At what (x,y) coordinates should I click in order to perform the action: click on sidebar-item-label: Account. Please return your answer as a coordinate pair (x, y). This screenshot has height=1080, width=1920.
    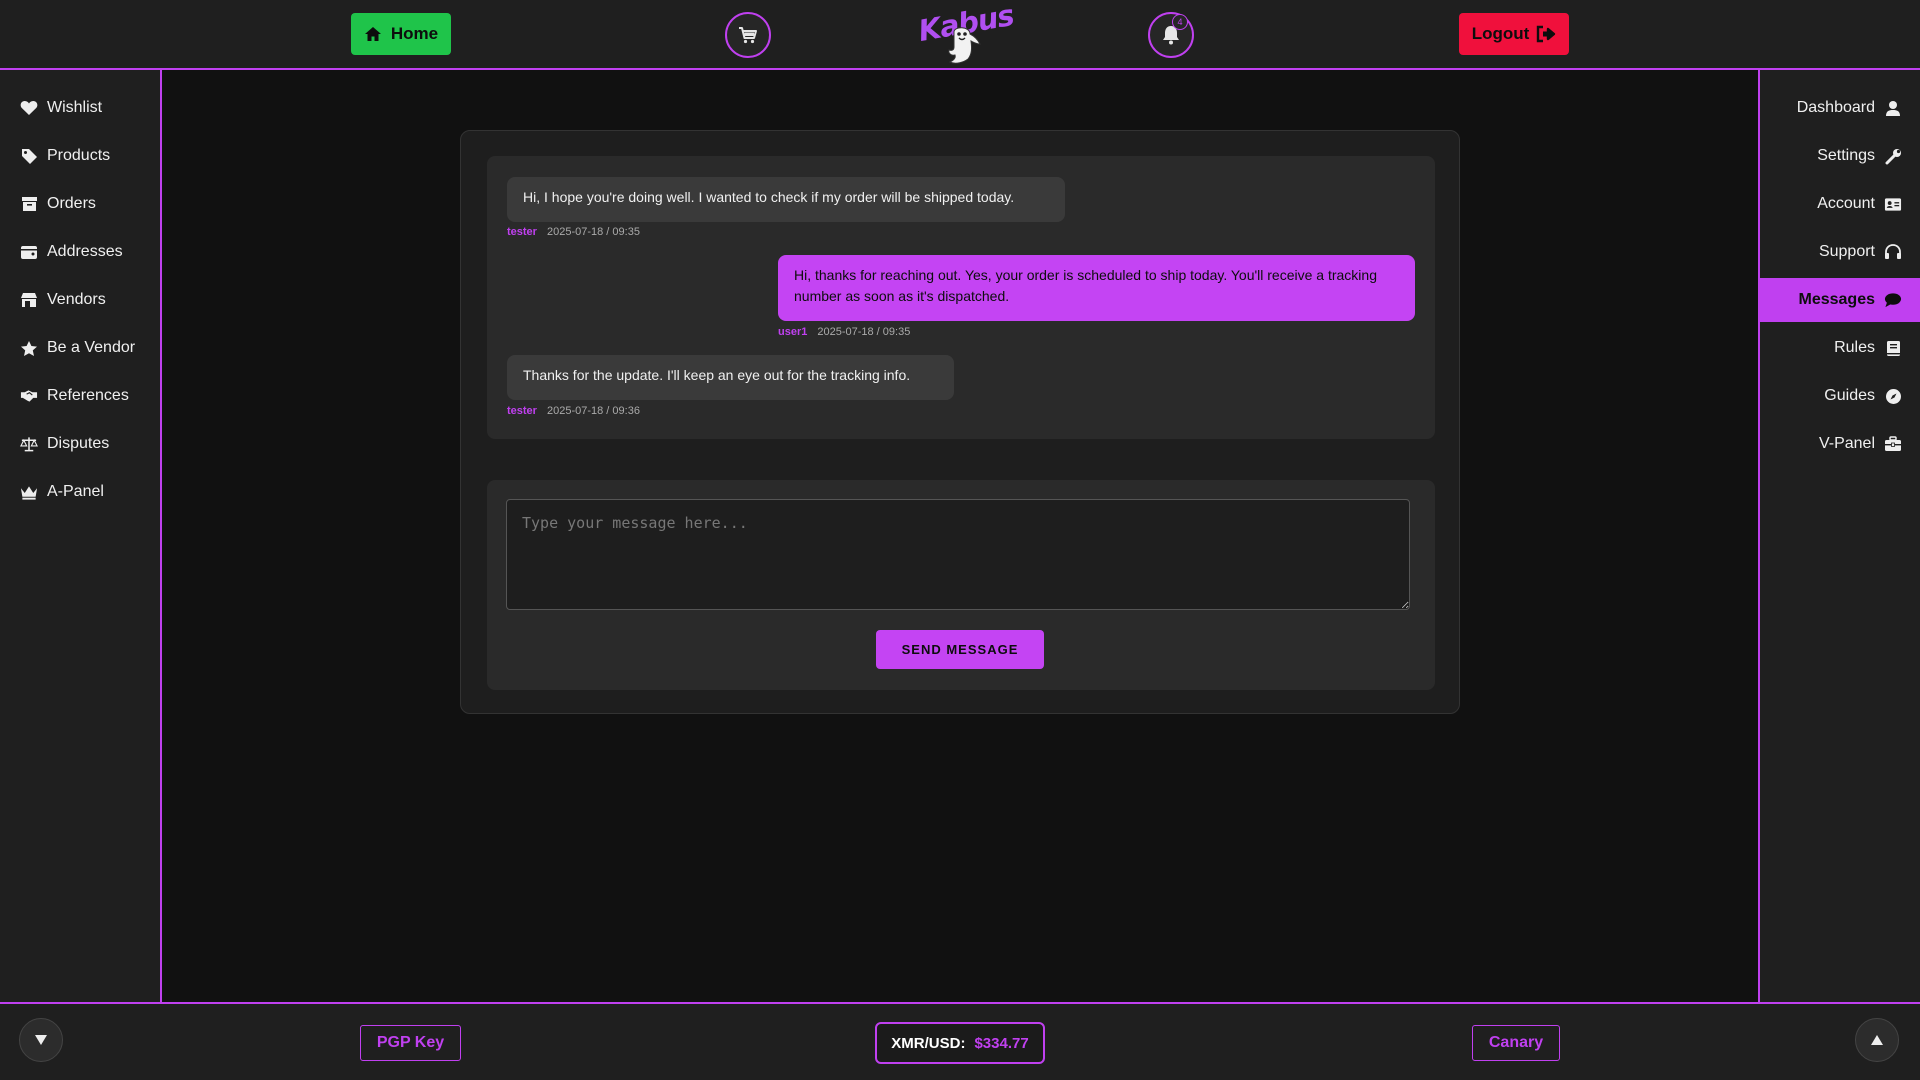
    Looking at the image, I should click on (1846, 203).